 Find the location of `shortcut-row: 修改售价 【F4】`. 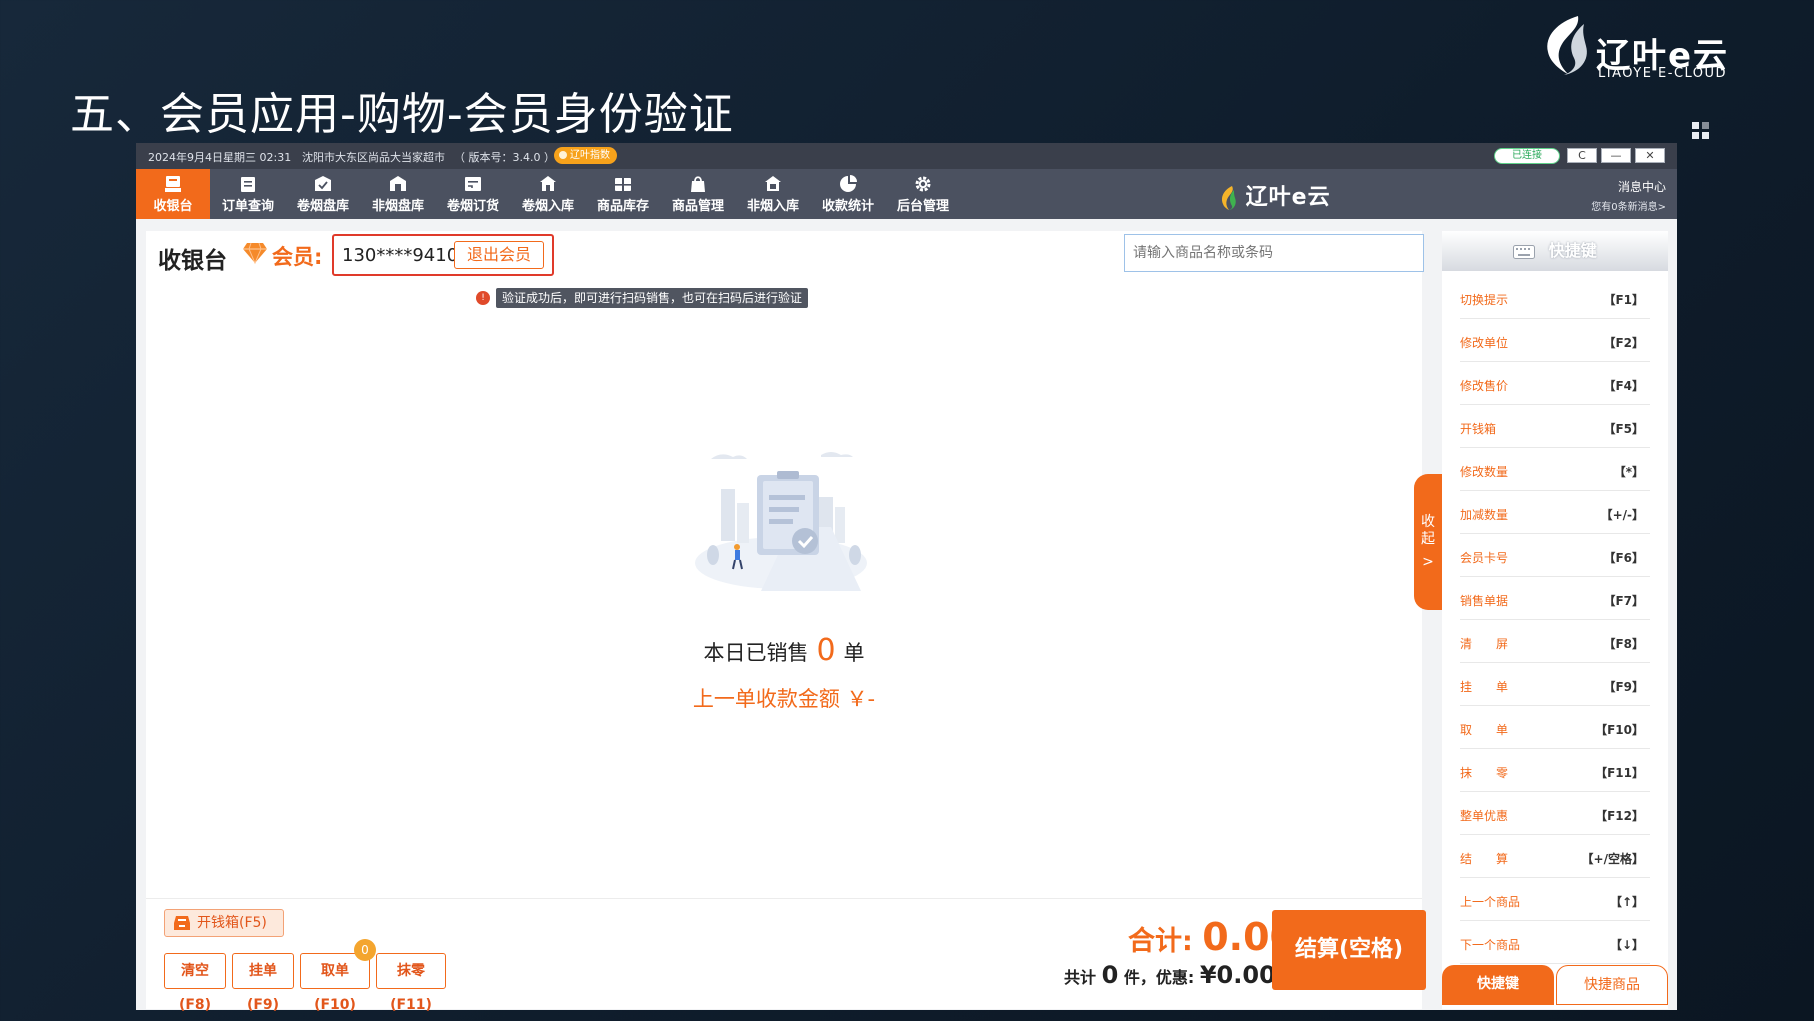

shortcut-row: 修改售价 【F4】 is located at coordinates (1555, 384).